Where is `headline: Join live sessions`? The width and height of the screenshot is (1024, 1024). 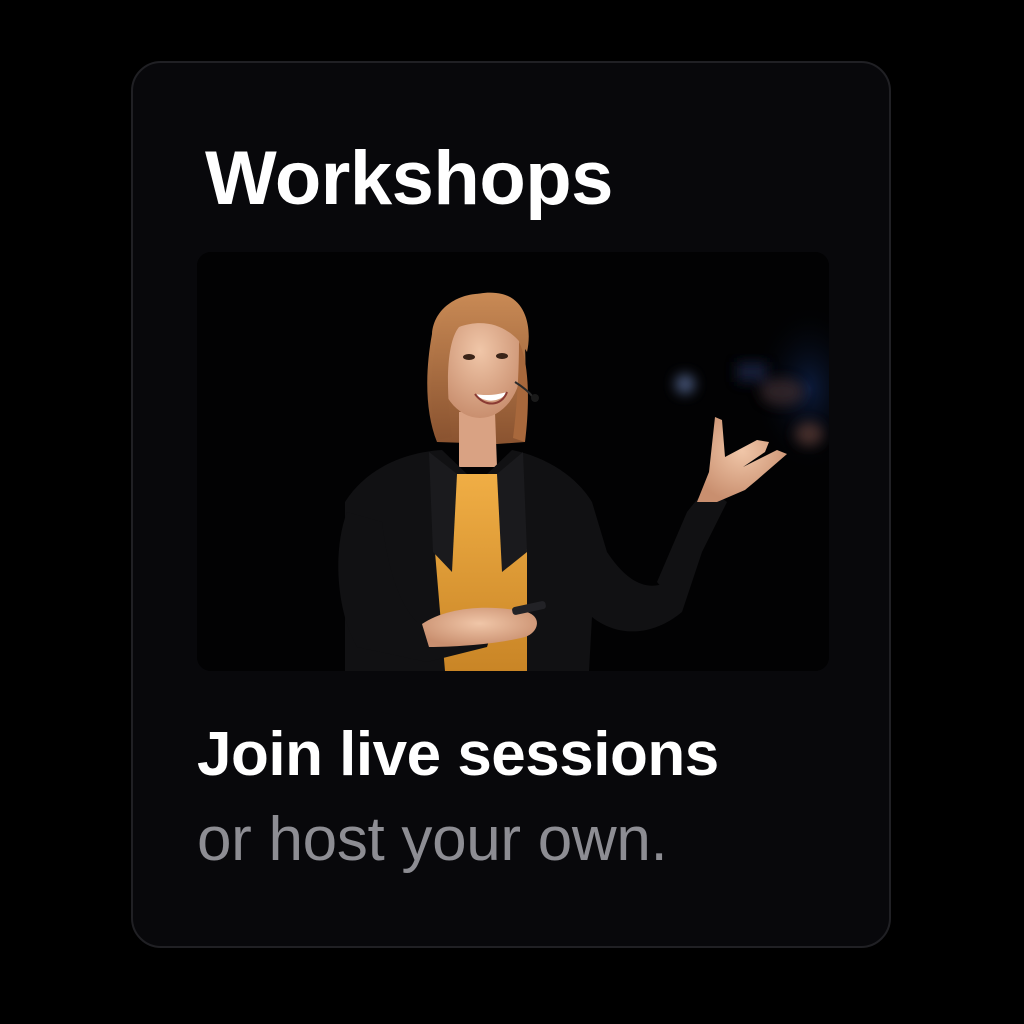
headline: Join live sessions is located at coordinates (458, 754).